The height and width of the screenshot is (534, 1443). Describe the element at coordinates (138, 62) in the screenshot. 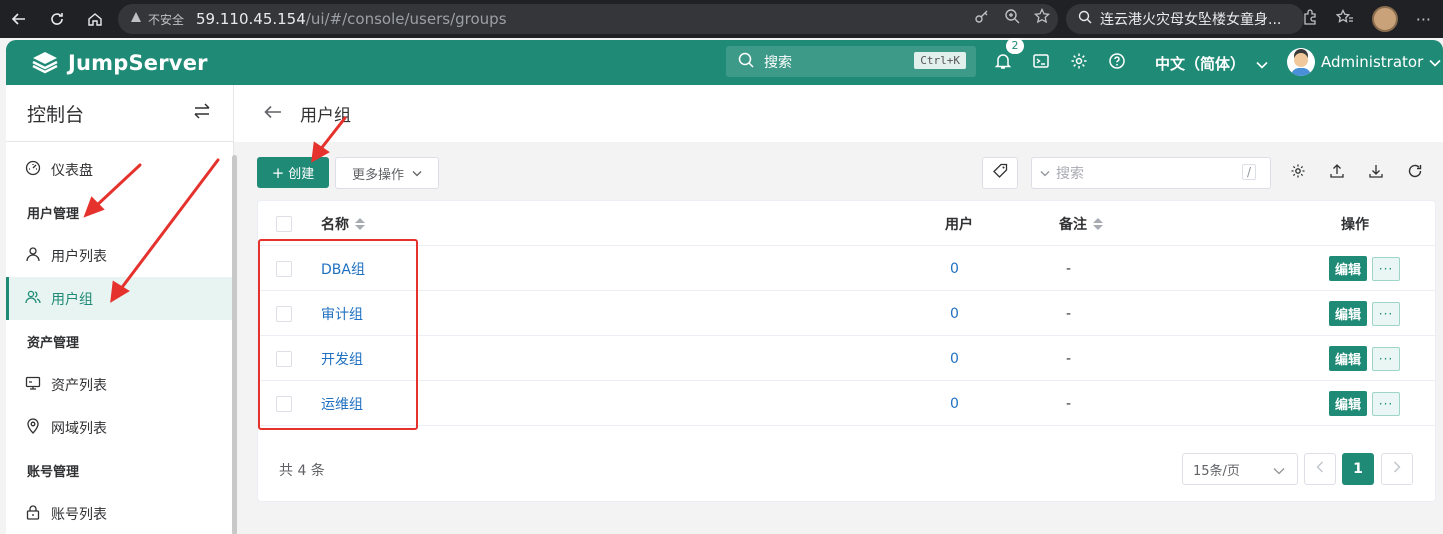

I see `brand-name: JumpServer` at that location.